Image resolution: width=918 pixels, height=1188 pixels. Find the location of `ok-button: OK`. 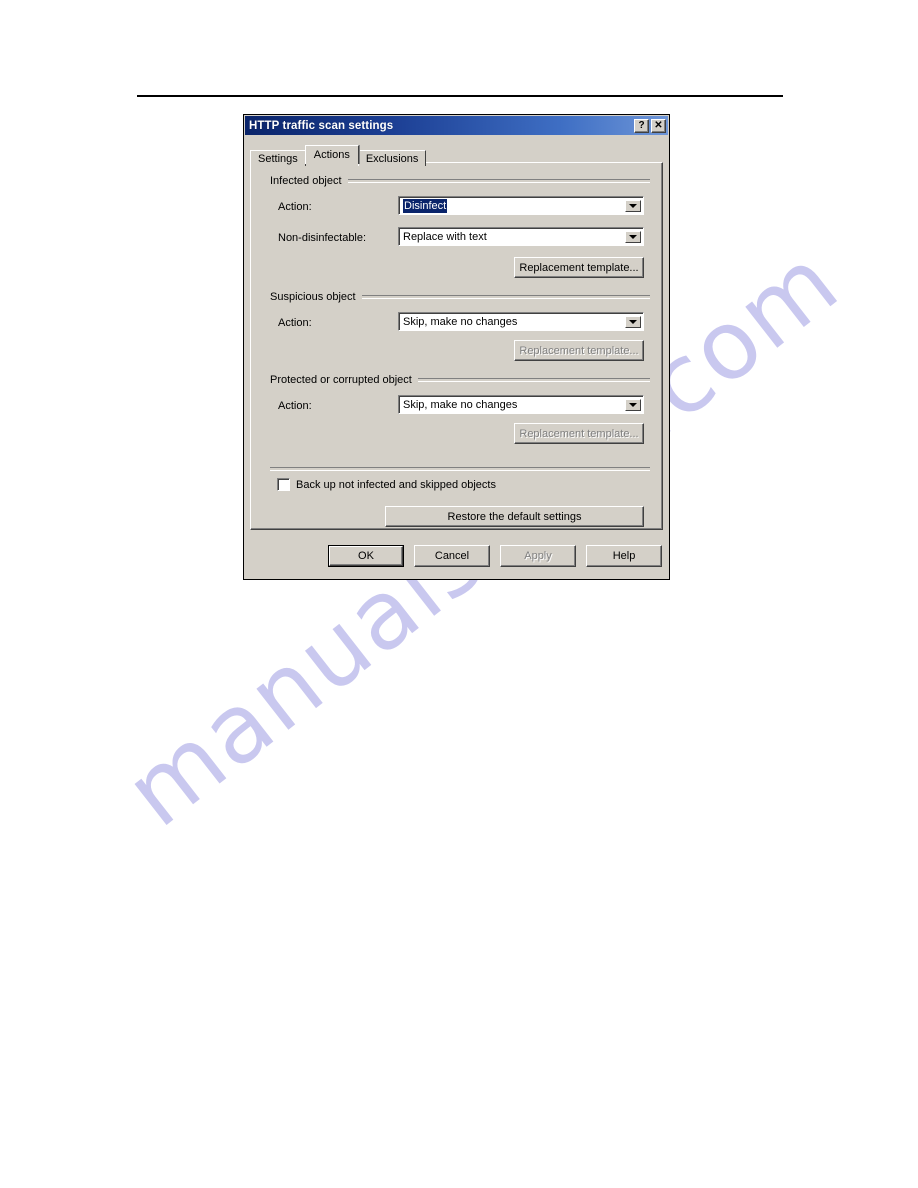

ok-button: OK is located at coordinates (366, 556).